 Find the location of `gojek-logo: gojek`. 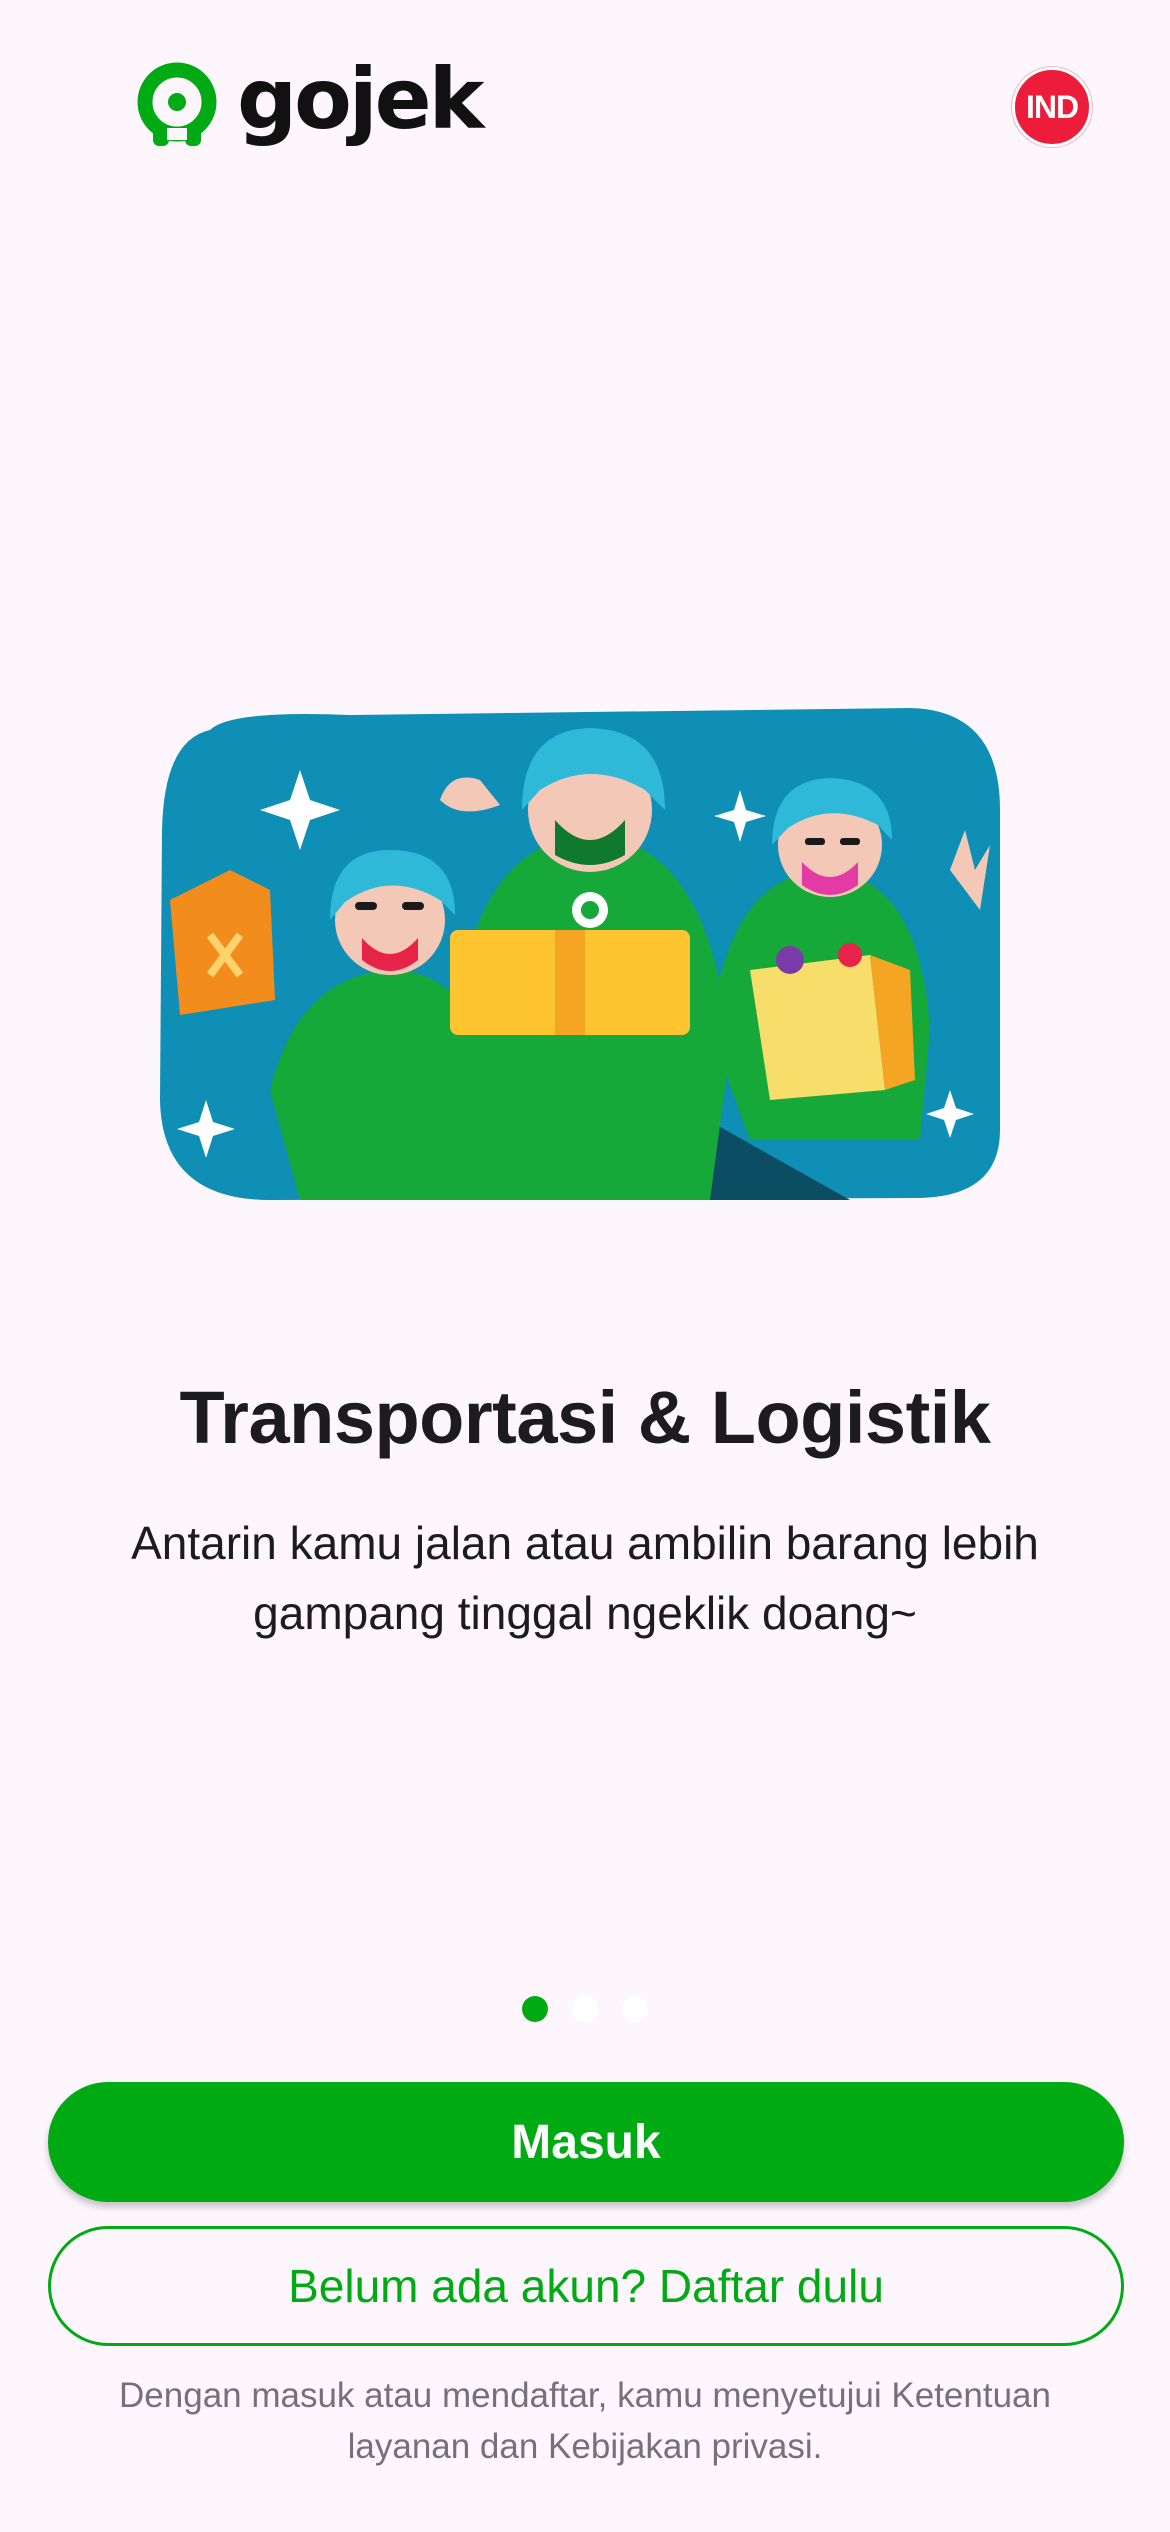

gojek-logo: gojek is located at coordinates (308, 103).